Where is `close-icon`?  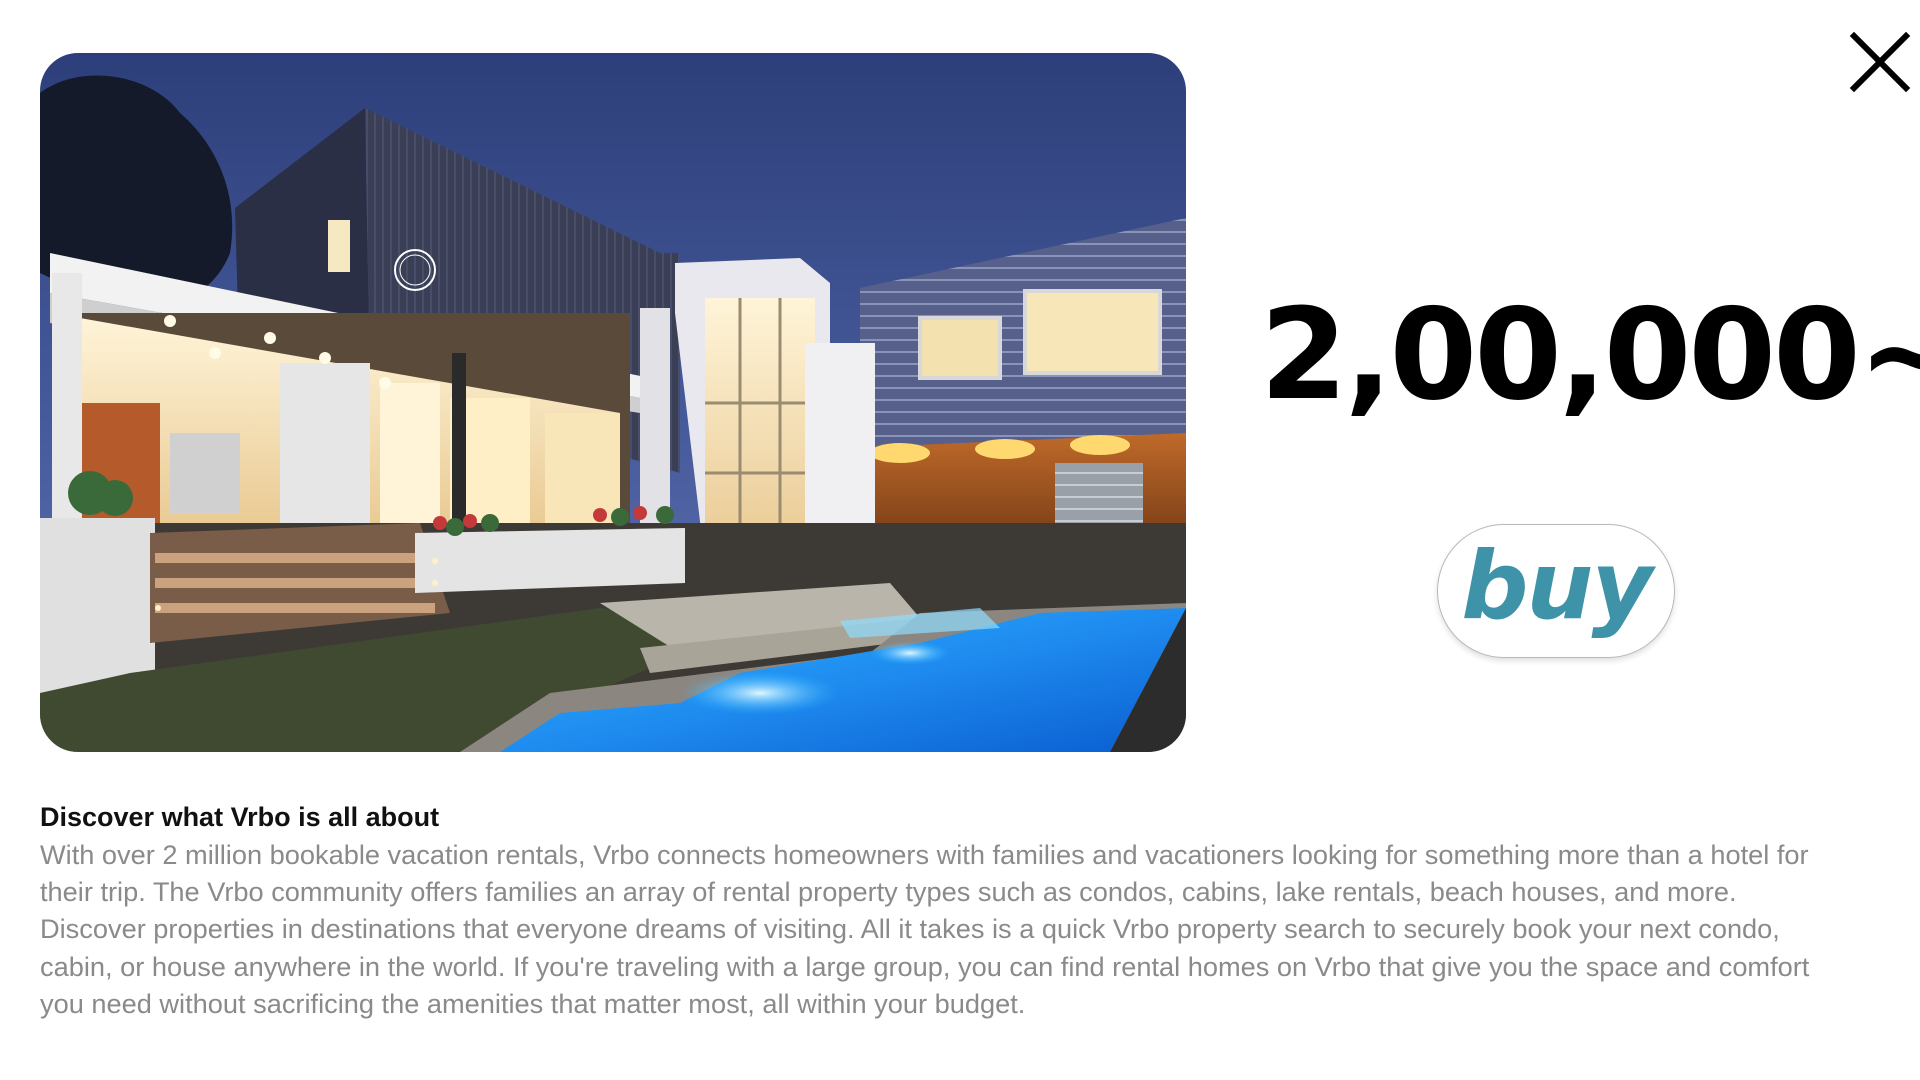
close-icon is located at coordinates (1880, 62).